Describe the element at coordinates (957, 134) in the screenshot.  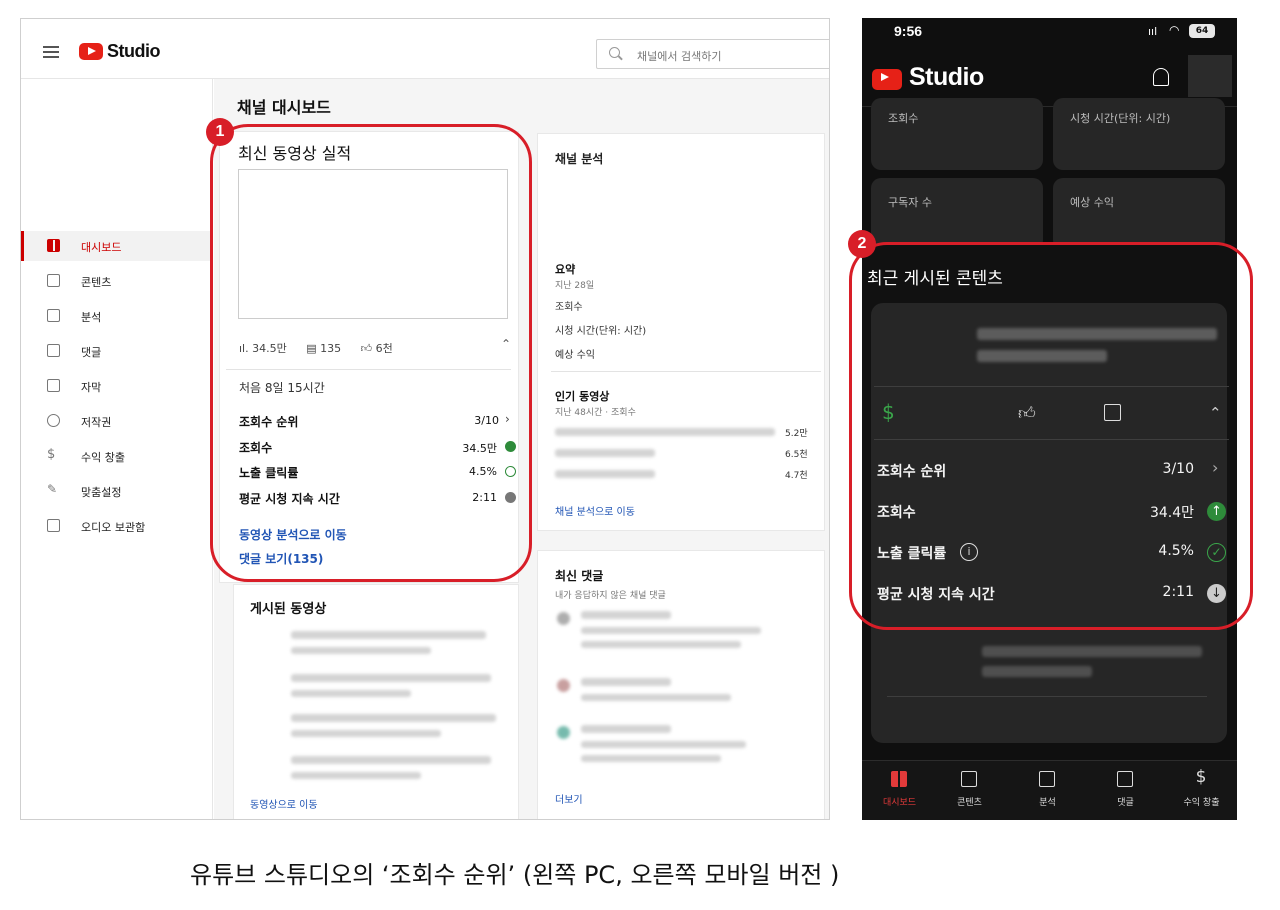
I see `stat-card-views: 조회수` at that location.